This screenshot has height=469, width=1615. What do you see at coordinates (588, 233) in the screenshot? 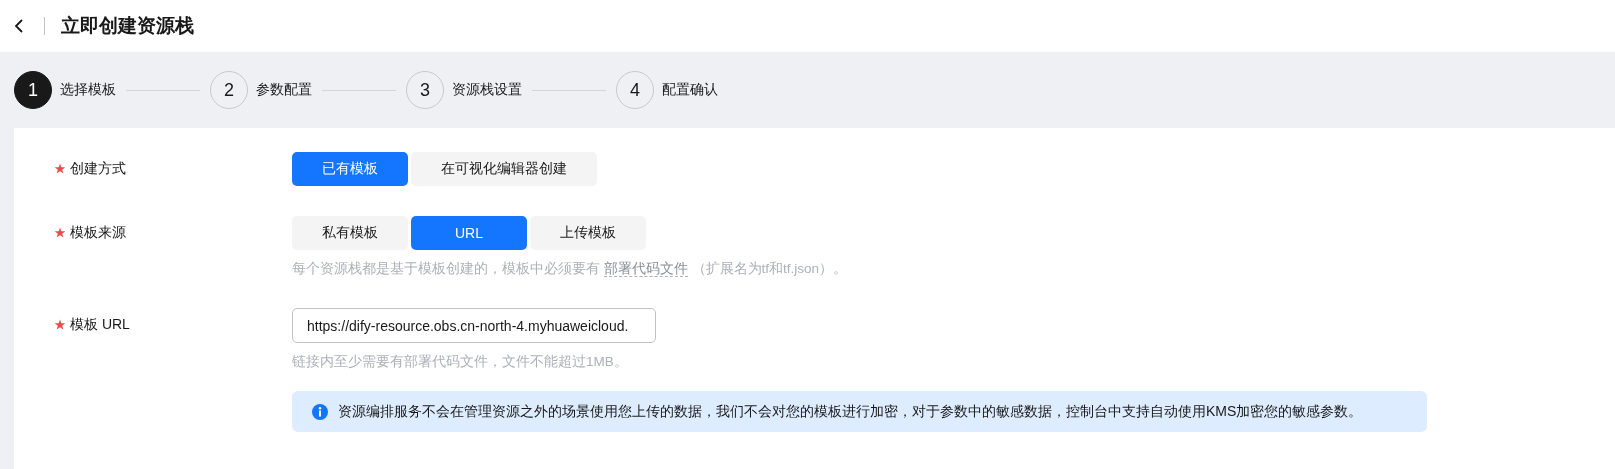
I see `segment-option: 上传模板` at bounding box center [588, 233].